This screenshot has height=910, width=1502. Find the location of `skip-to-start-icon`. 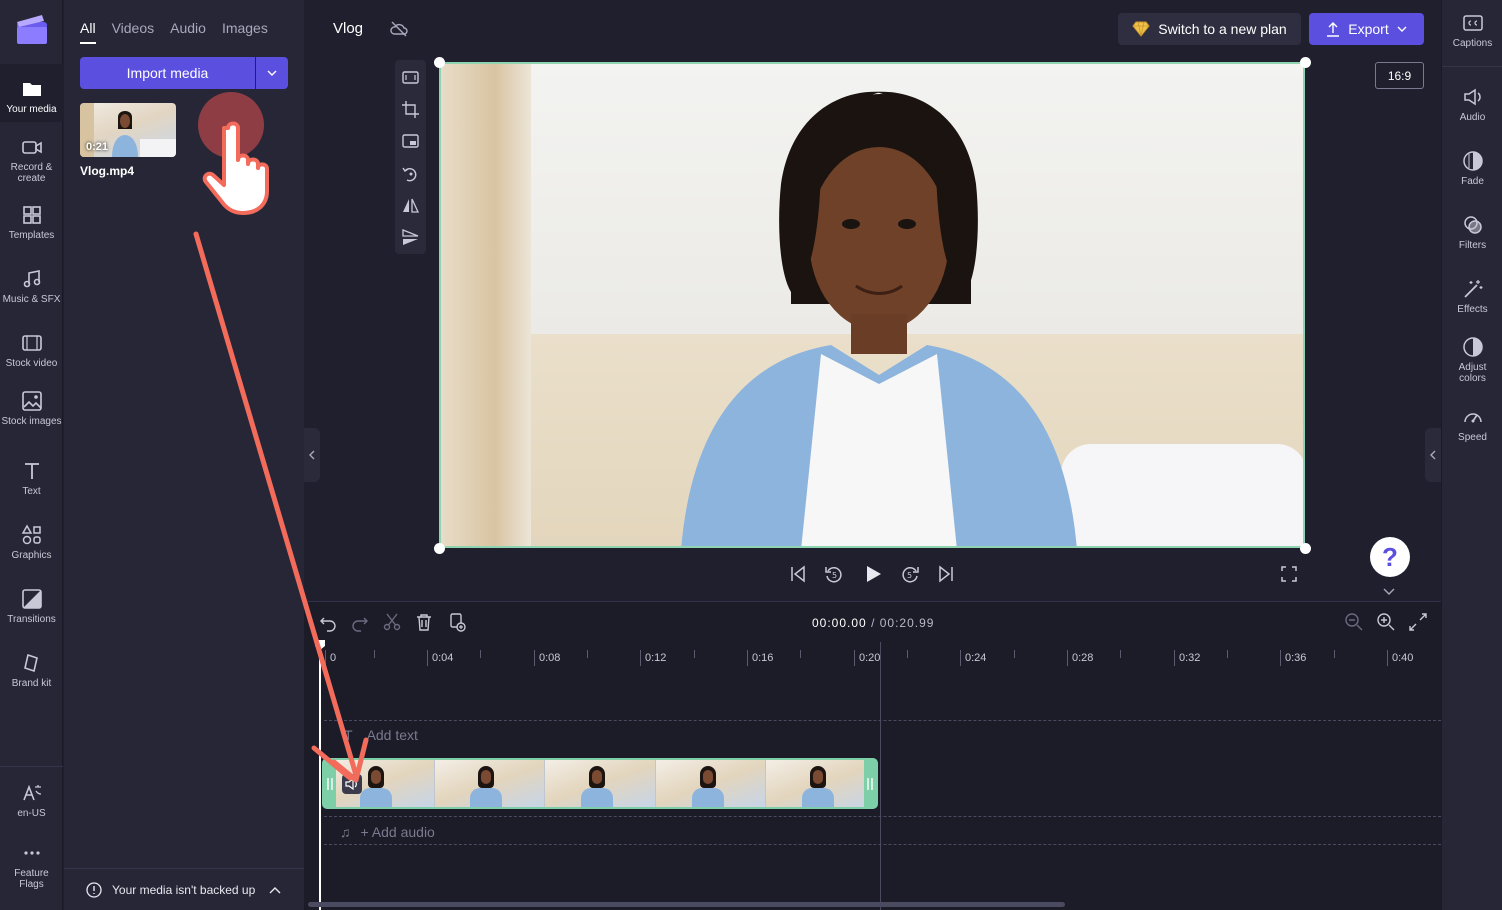

skip-to-start-icon is located at coordinates (798, 574).